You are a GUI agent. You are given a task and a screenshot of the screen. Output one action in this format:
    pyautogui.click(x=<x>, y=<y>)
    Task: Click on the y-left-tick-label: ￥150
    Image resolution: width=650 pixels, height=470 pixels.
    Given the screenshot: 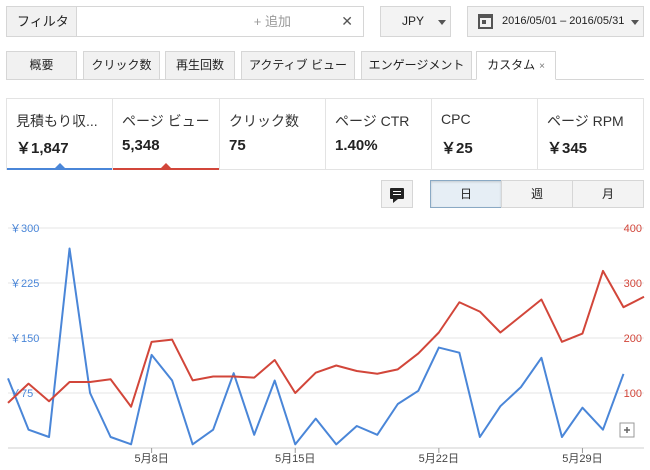 What is the action you would take?
    pyautogui.click(x=24, y=339)
    